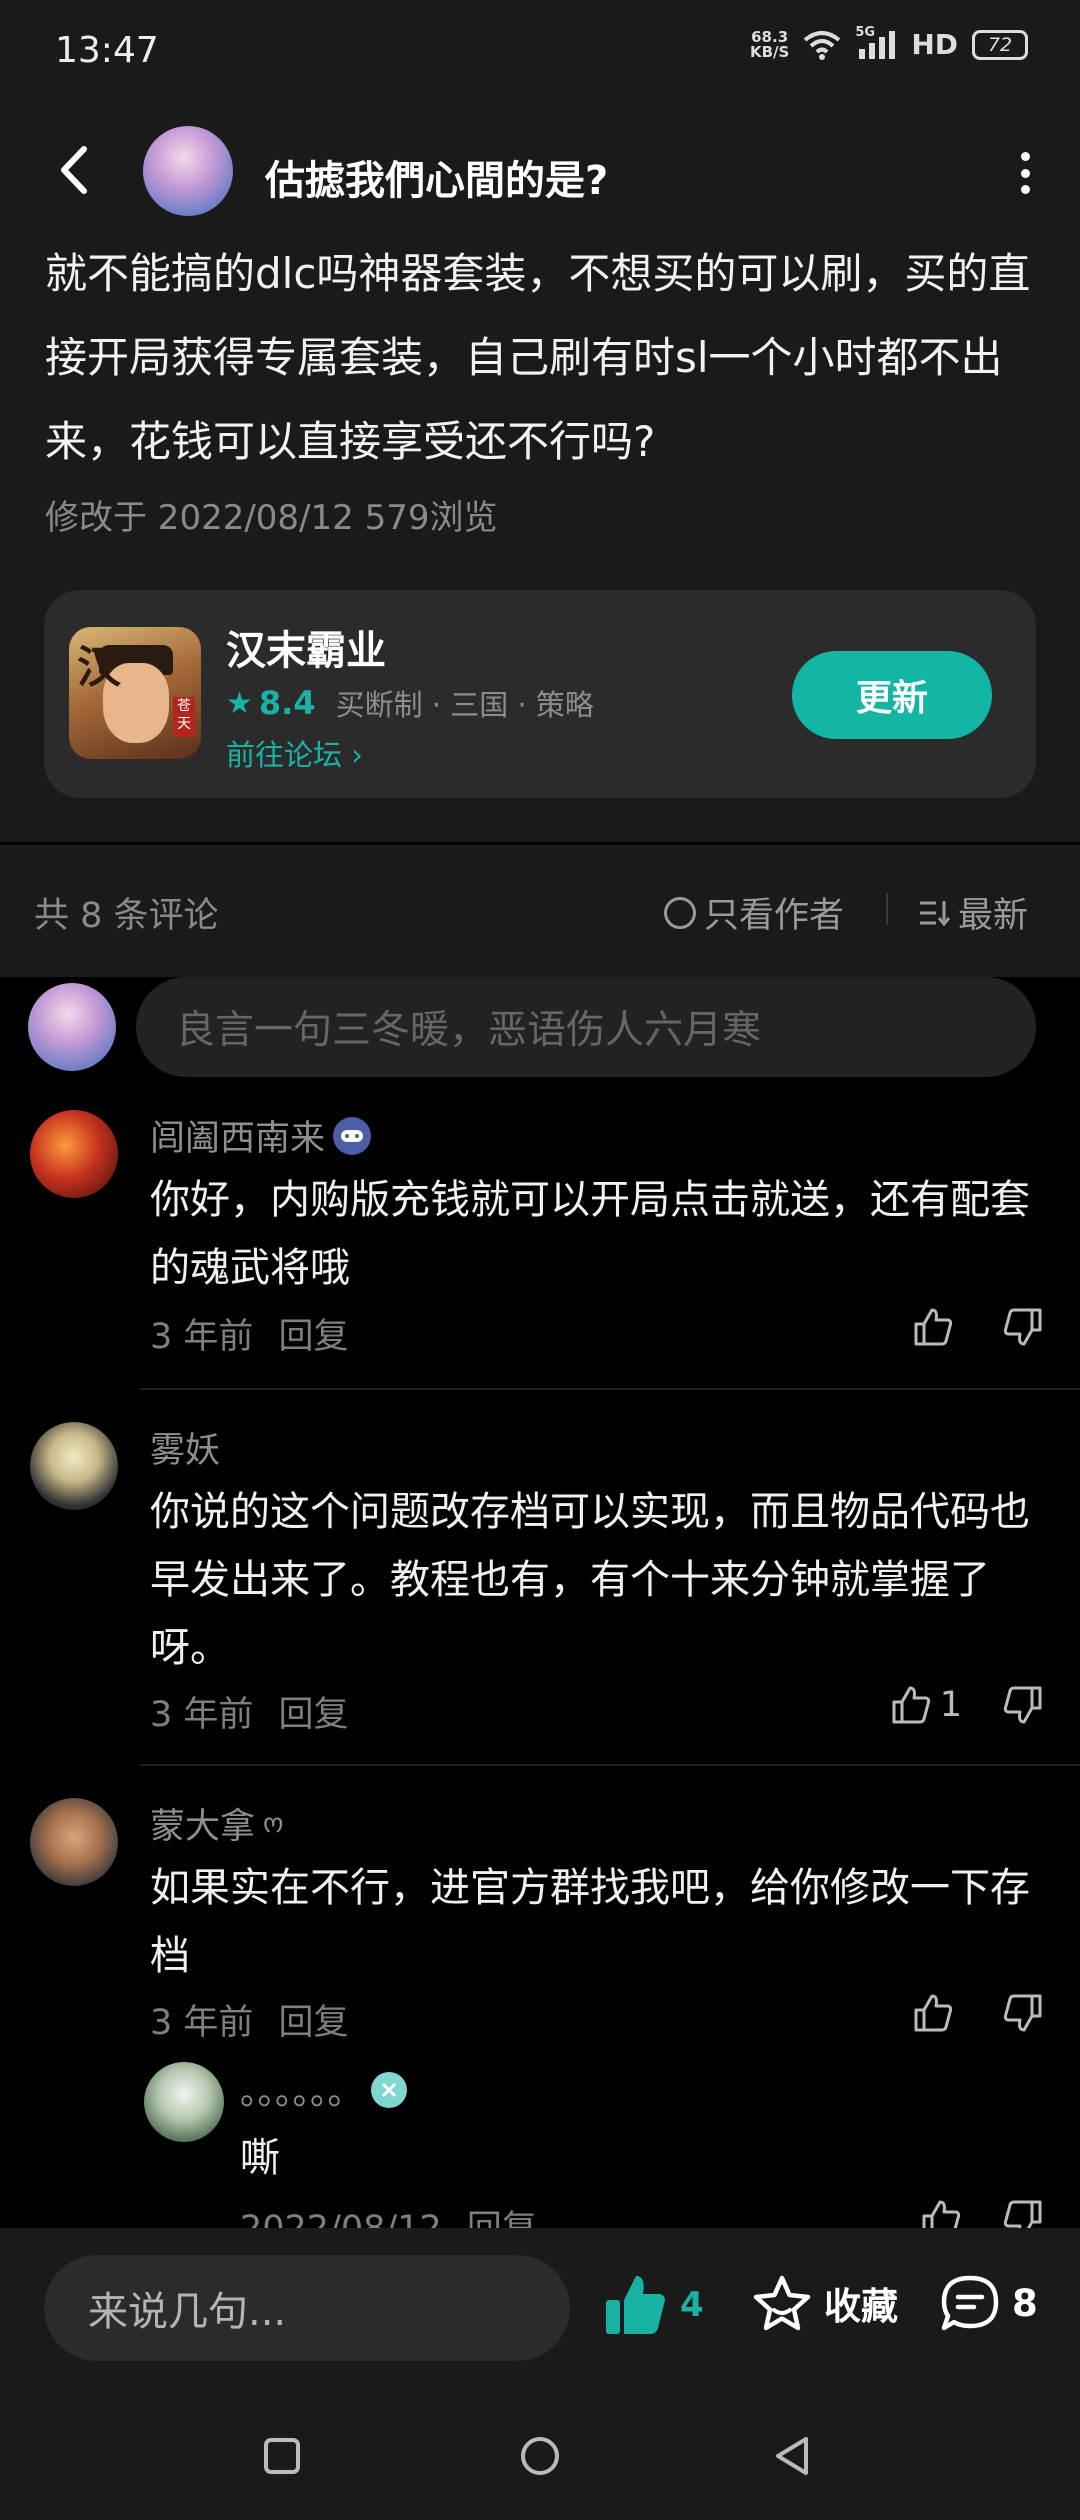  What do you see at coordinates (680, 912) in the screenshot?
I see `radio-circle-icon` at bounding box center [680, 912].